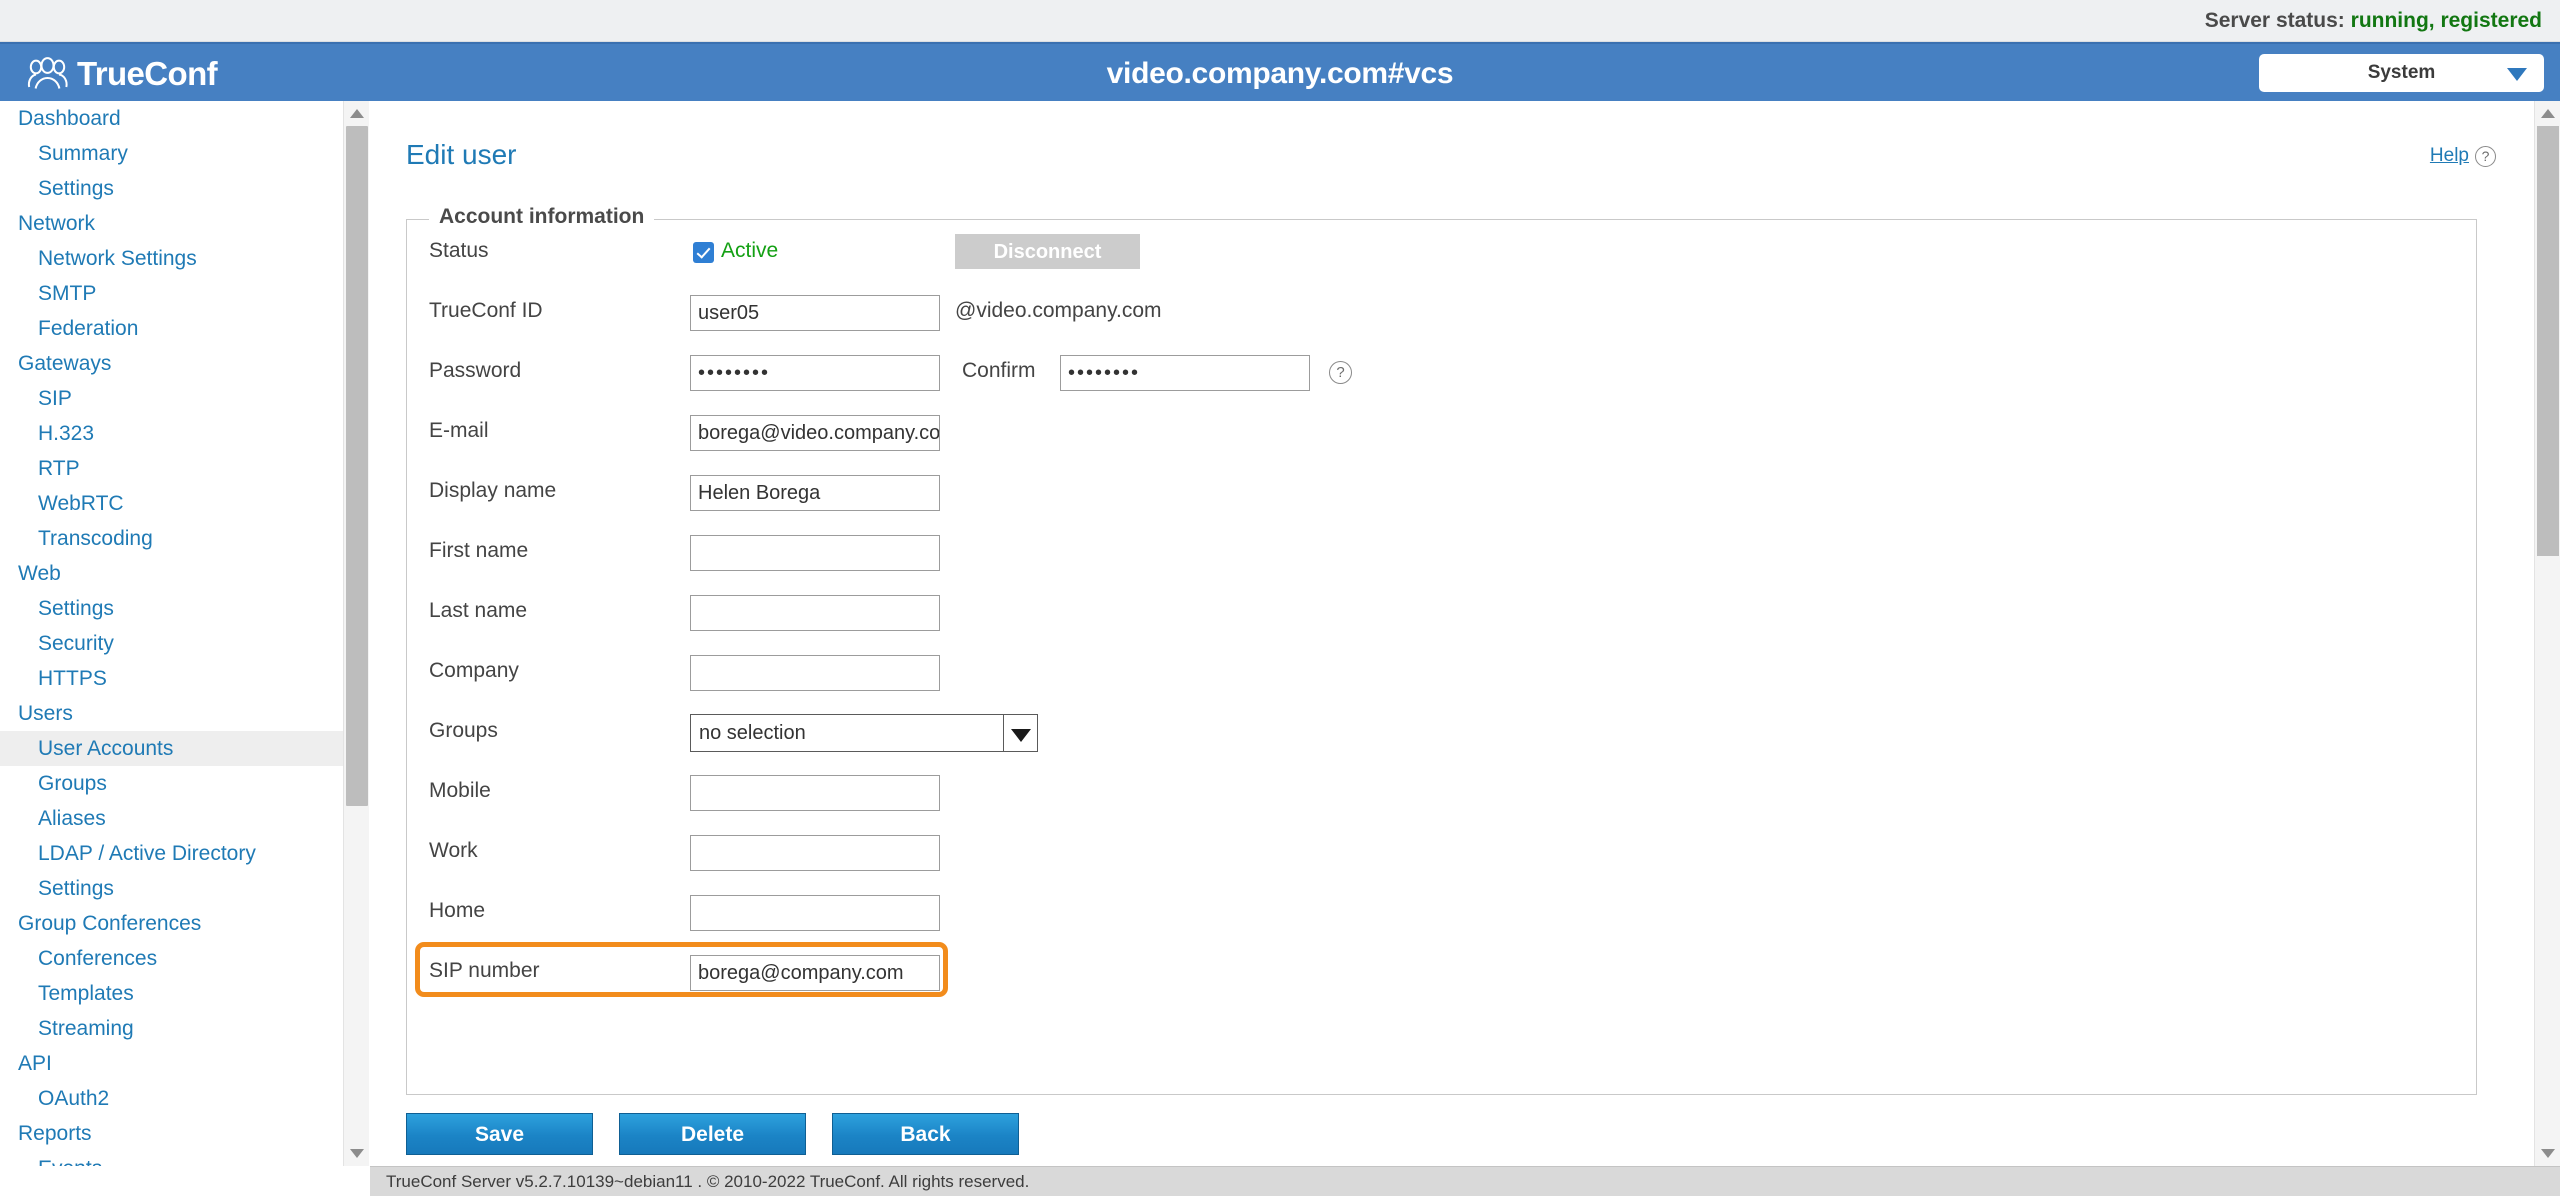 The height and width of the screenshot is (1197, 2560). Describe the element at coordinates (2449, 156) in the screenshot. I see `help-link-label: Help` at that location.